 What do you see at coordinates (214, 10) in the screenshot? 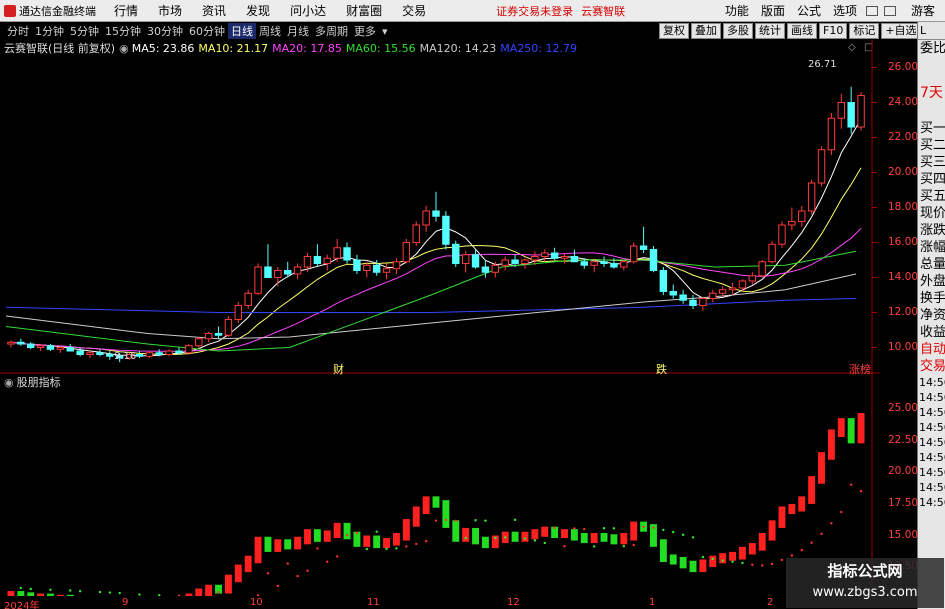
I see `menu-news: 资讯` at bounding box center [214, 10].